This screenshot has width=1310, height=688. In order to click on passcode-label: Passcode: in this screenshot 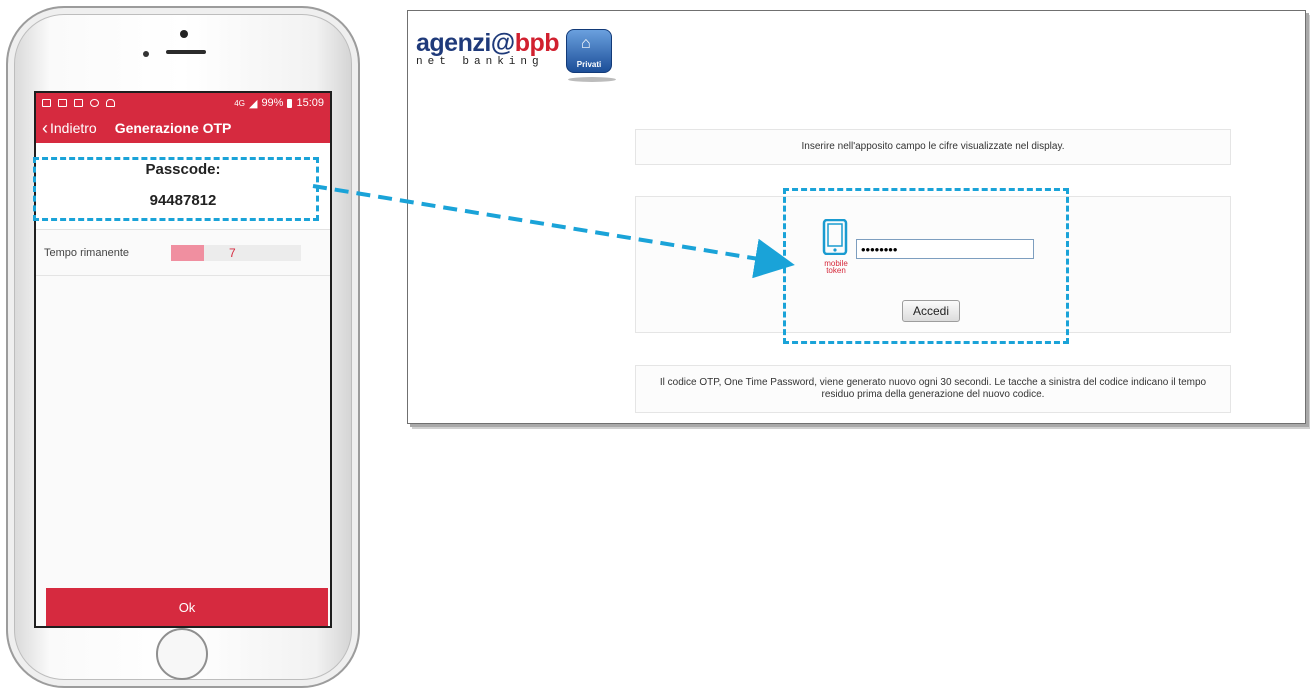, I will do `click(183, 169)`.